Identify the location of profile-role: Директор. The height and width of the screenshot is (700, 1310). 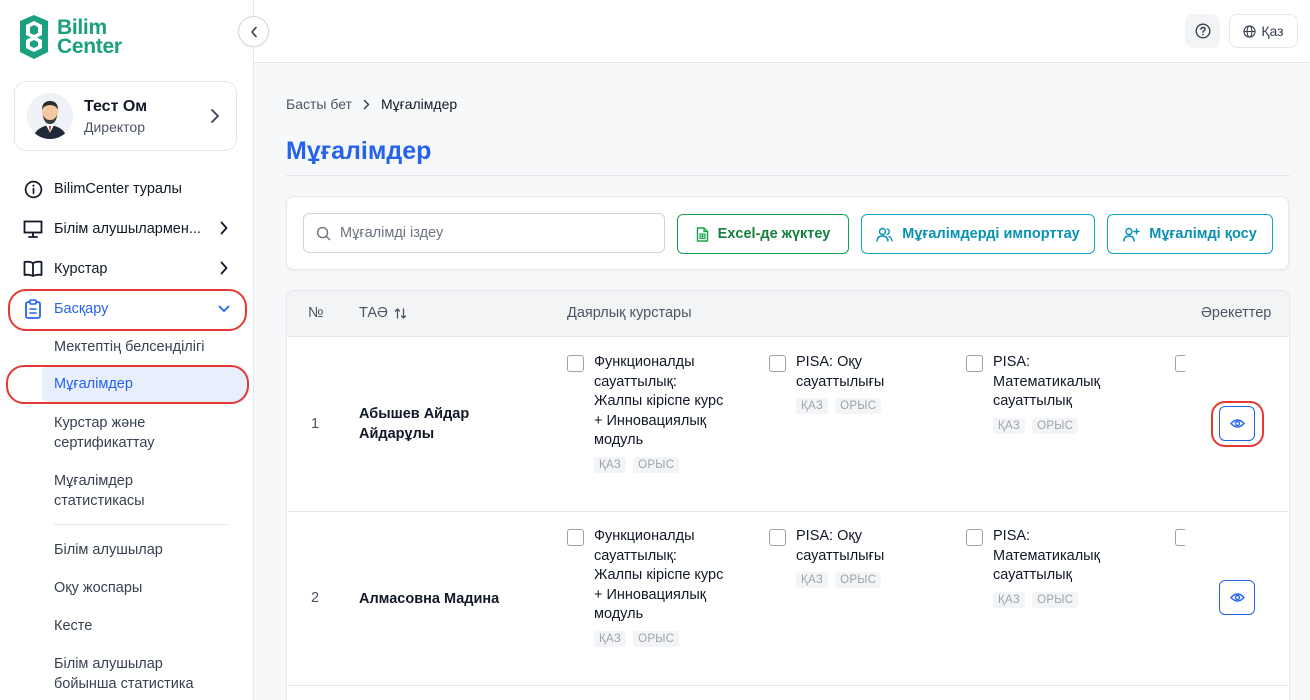
(114, 126).